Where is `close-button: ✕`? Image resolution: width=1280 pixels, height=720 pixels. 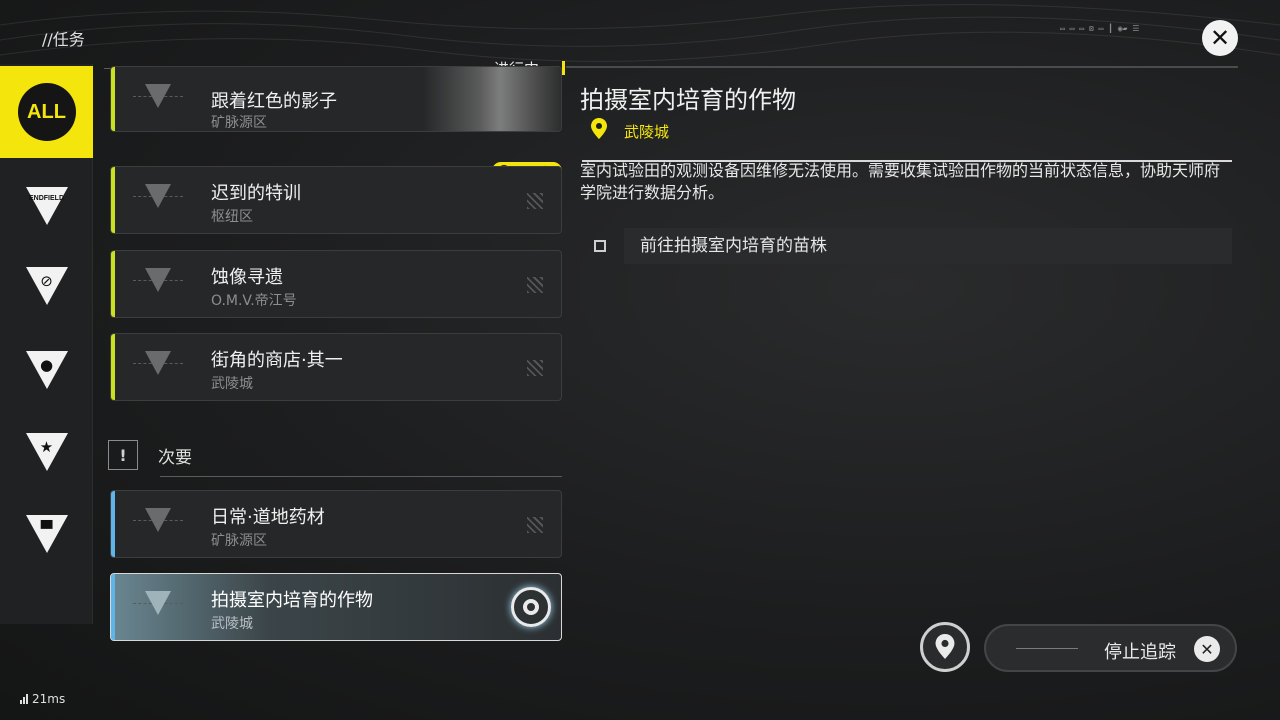
close-button: ✕ is located at coordinates (1220, 38).